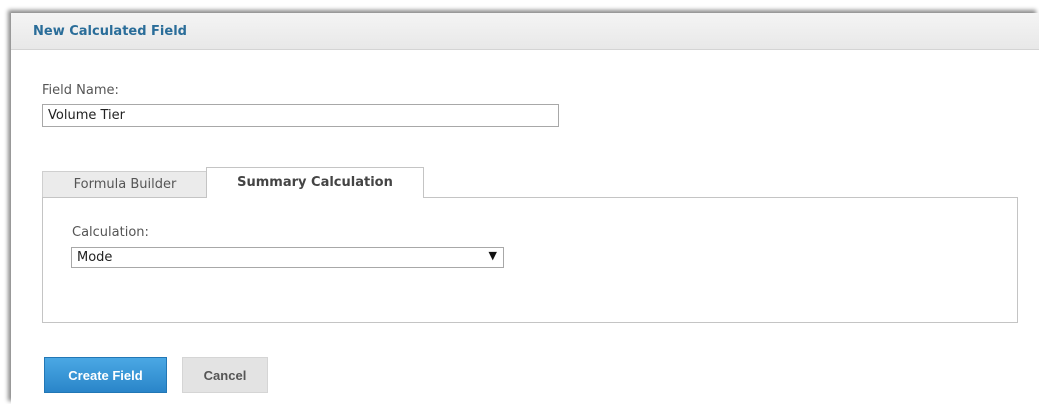 The image size is (1039, 404). Describe the element at coordinates (125, 184) in the screenshot. I see `tab-formula-builder: Formula Builder` at that location.